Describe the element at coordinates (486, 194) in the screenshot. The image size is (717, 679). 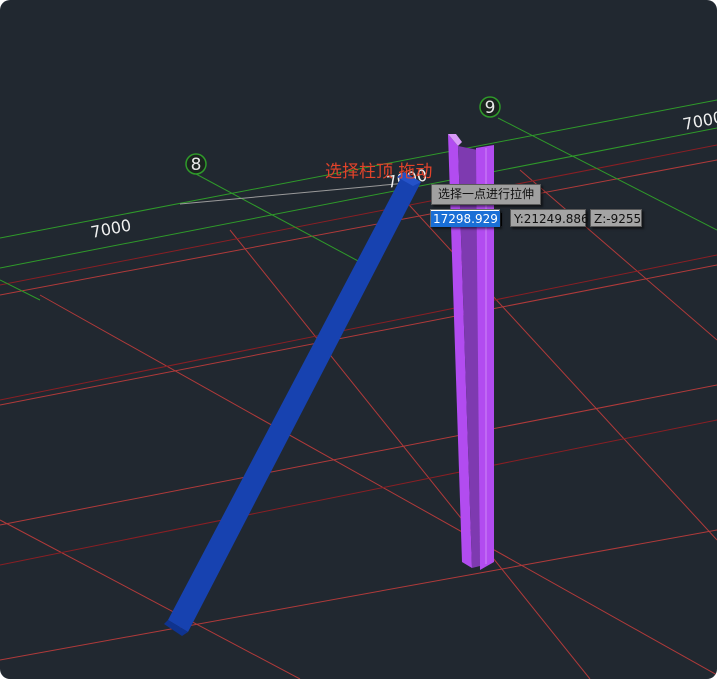
I see `tooltip: 选择一点进行拉伸` at that location.